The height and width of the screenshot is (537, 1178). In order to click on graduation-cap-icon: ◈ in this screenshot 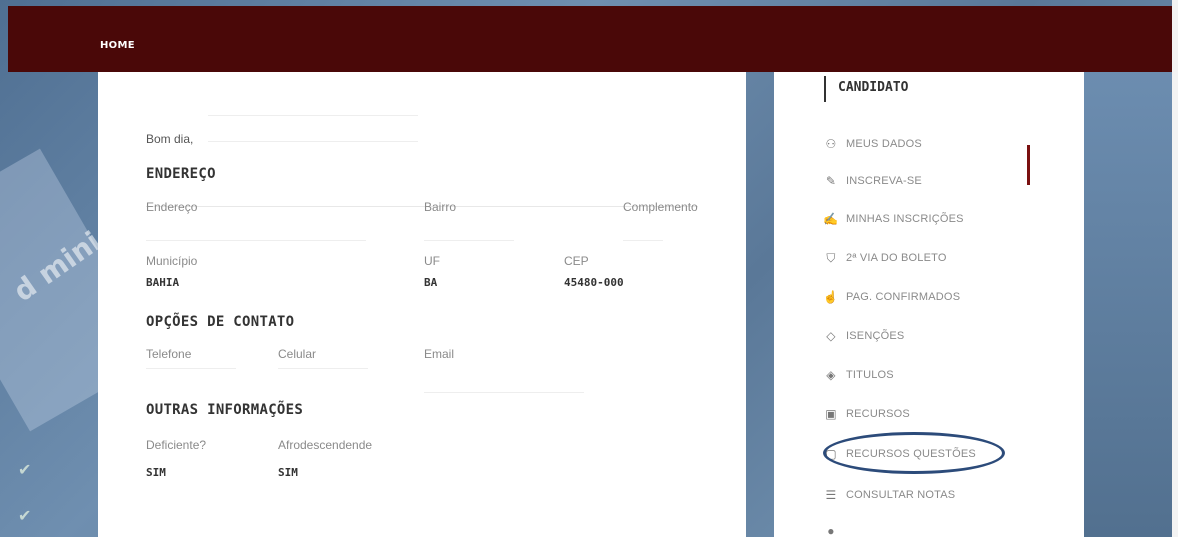, I will do `click(831, 375)`.